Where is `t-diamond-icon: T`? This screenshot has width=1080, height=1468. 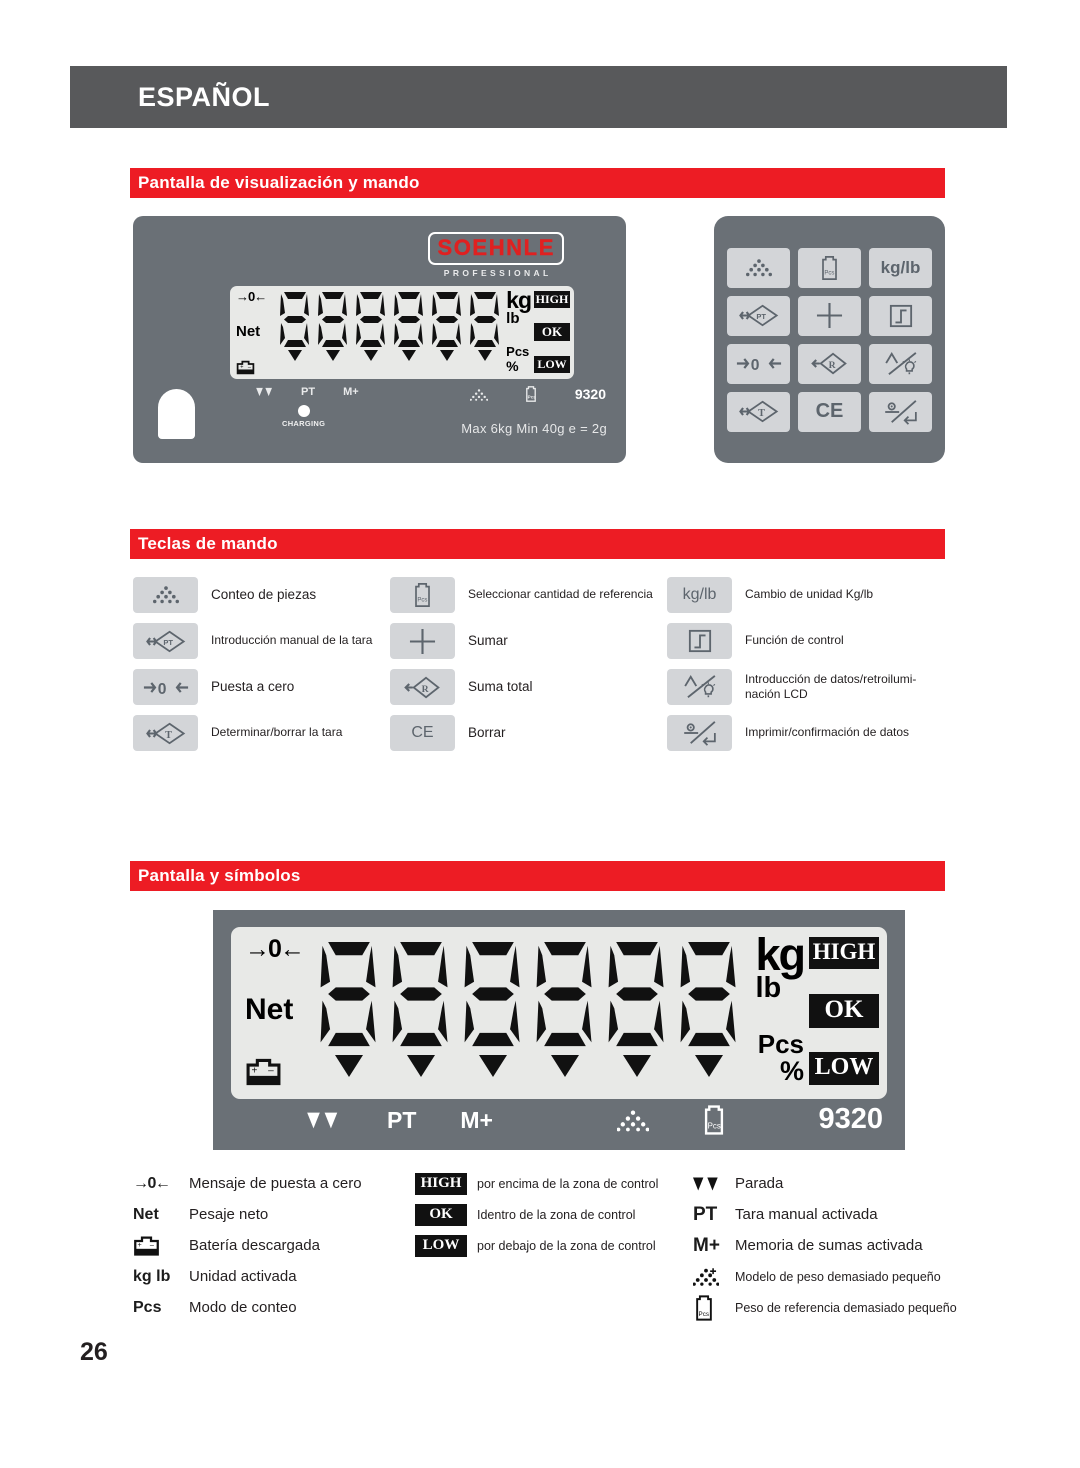
t-diamond-icon: T is located at coordinates (758, 411).